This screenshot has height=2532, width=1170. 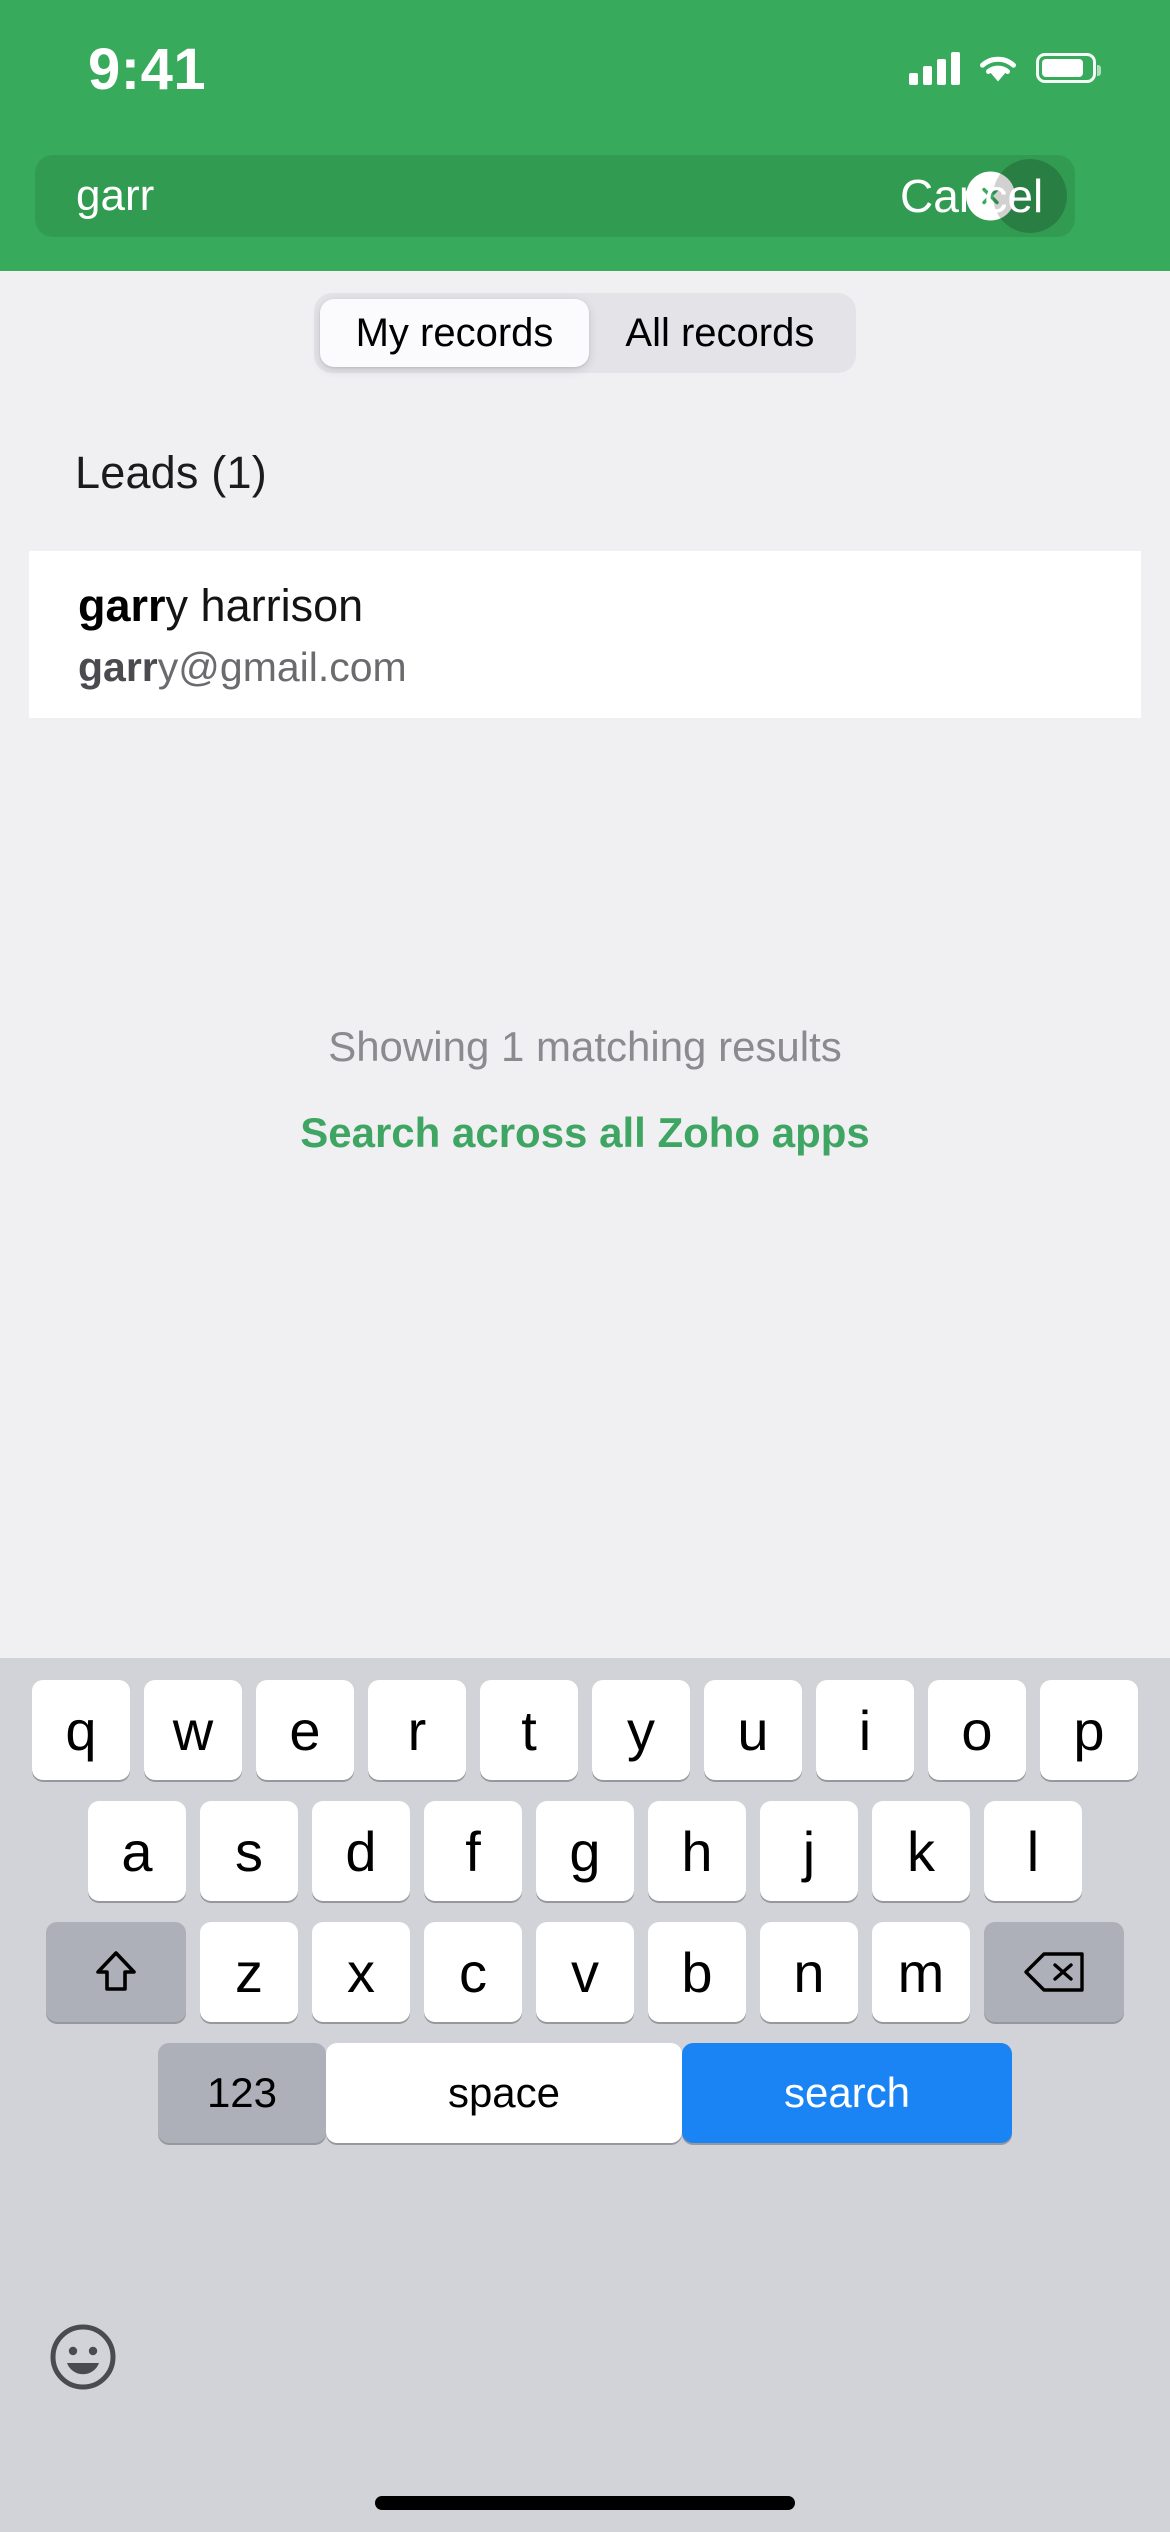 What do you see at coordinates (585, 1133) in the screenshot?
I see `search-all-zoho-apps-link: Search across all Zoho apps` at bounding box center [585, 1133].